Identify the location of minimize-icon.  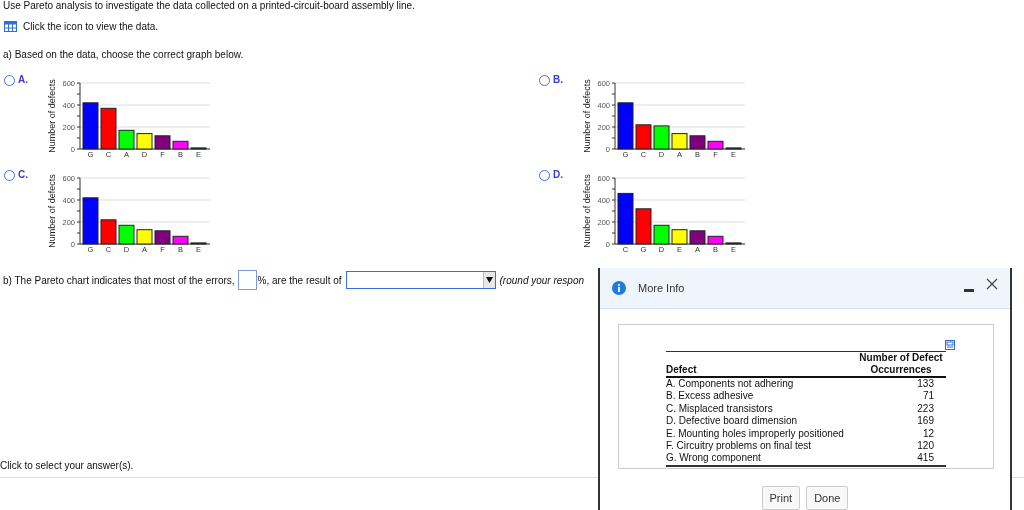
(969, 291).